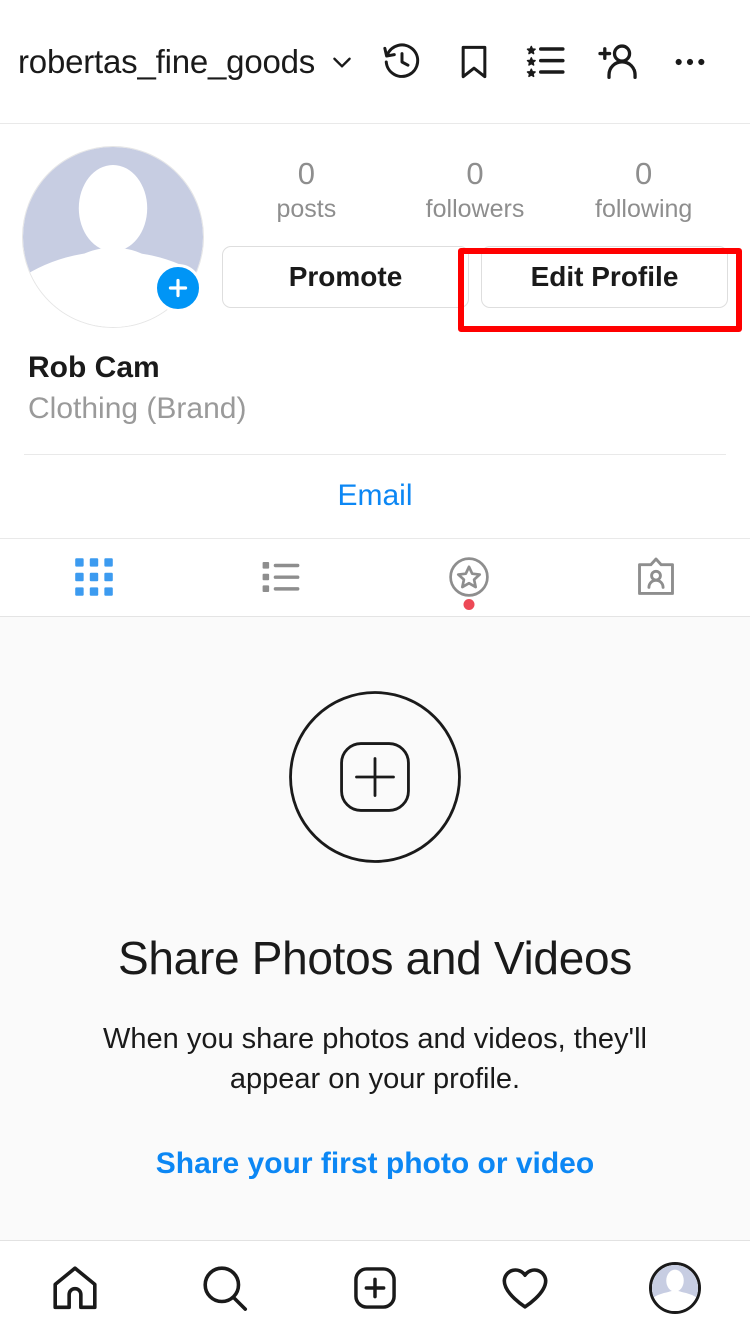 The height and width of the screenshot is (1334, 750). What do you see at coordinates (690, 62) in the screenshot?
I see `more-options-icon` at bounding box center [690, 62].